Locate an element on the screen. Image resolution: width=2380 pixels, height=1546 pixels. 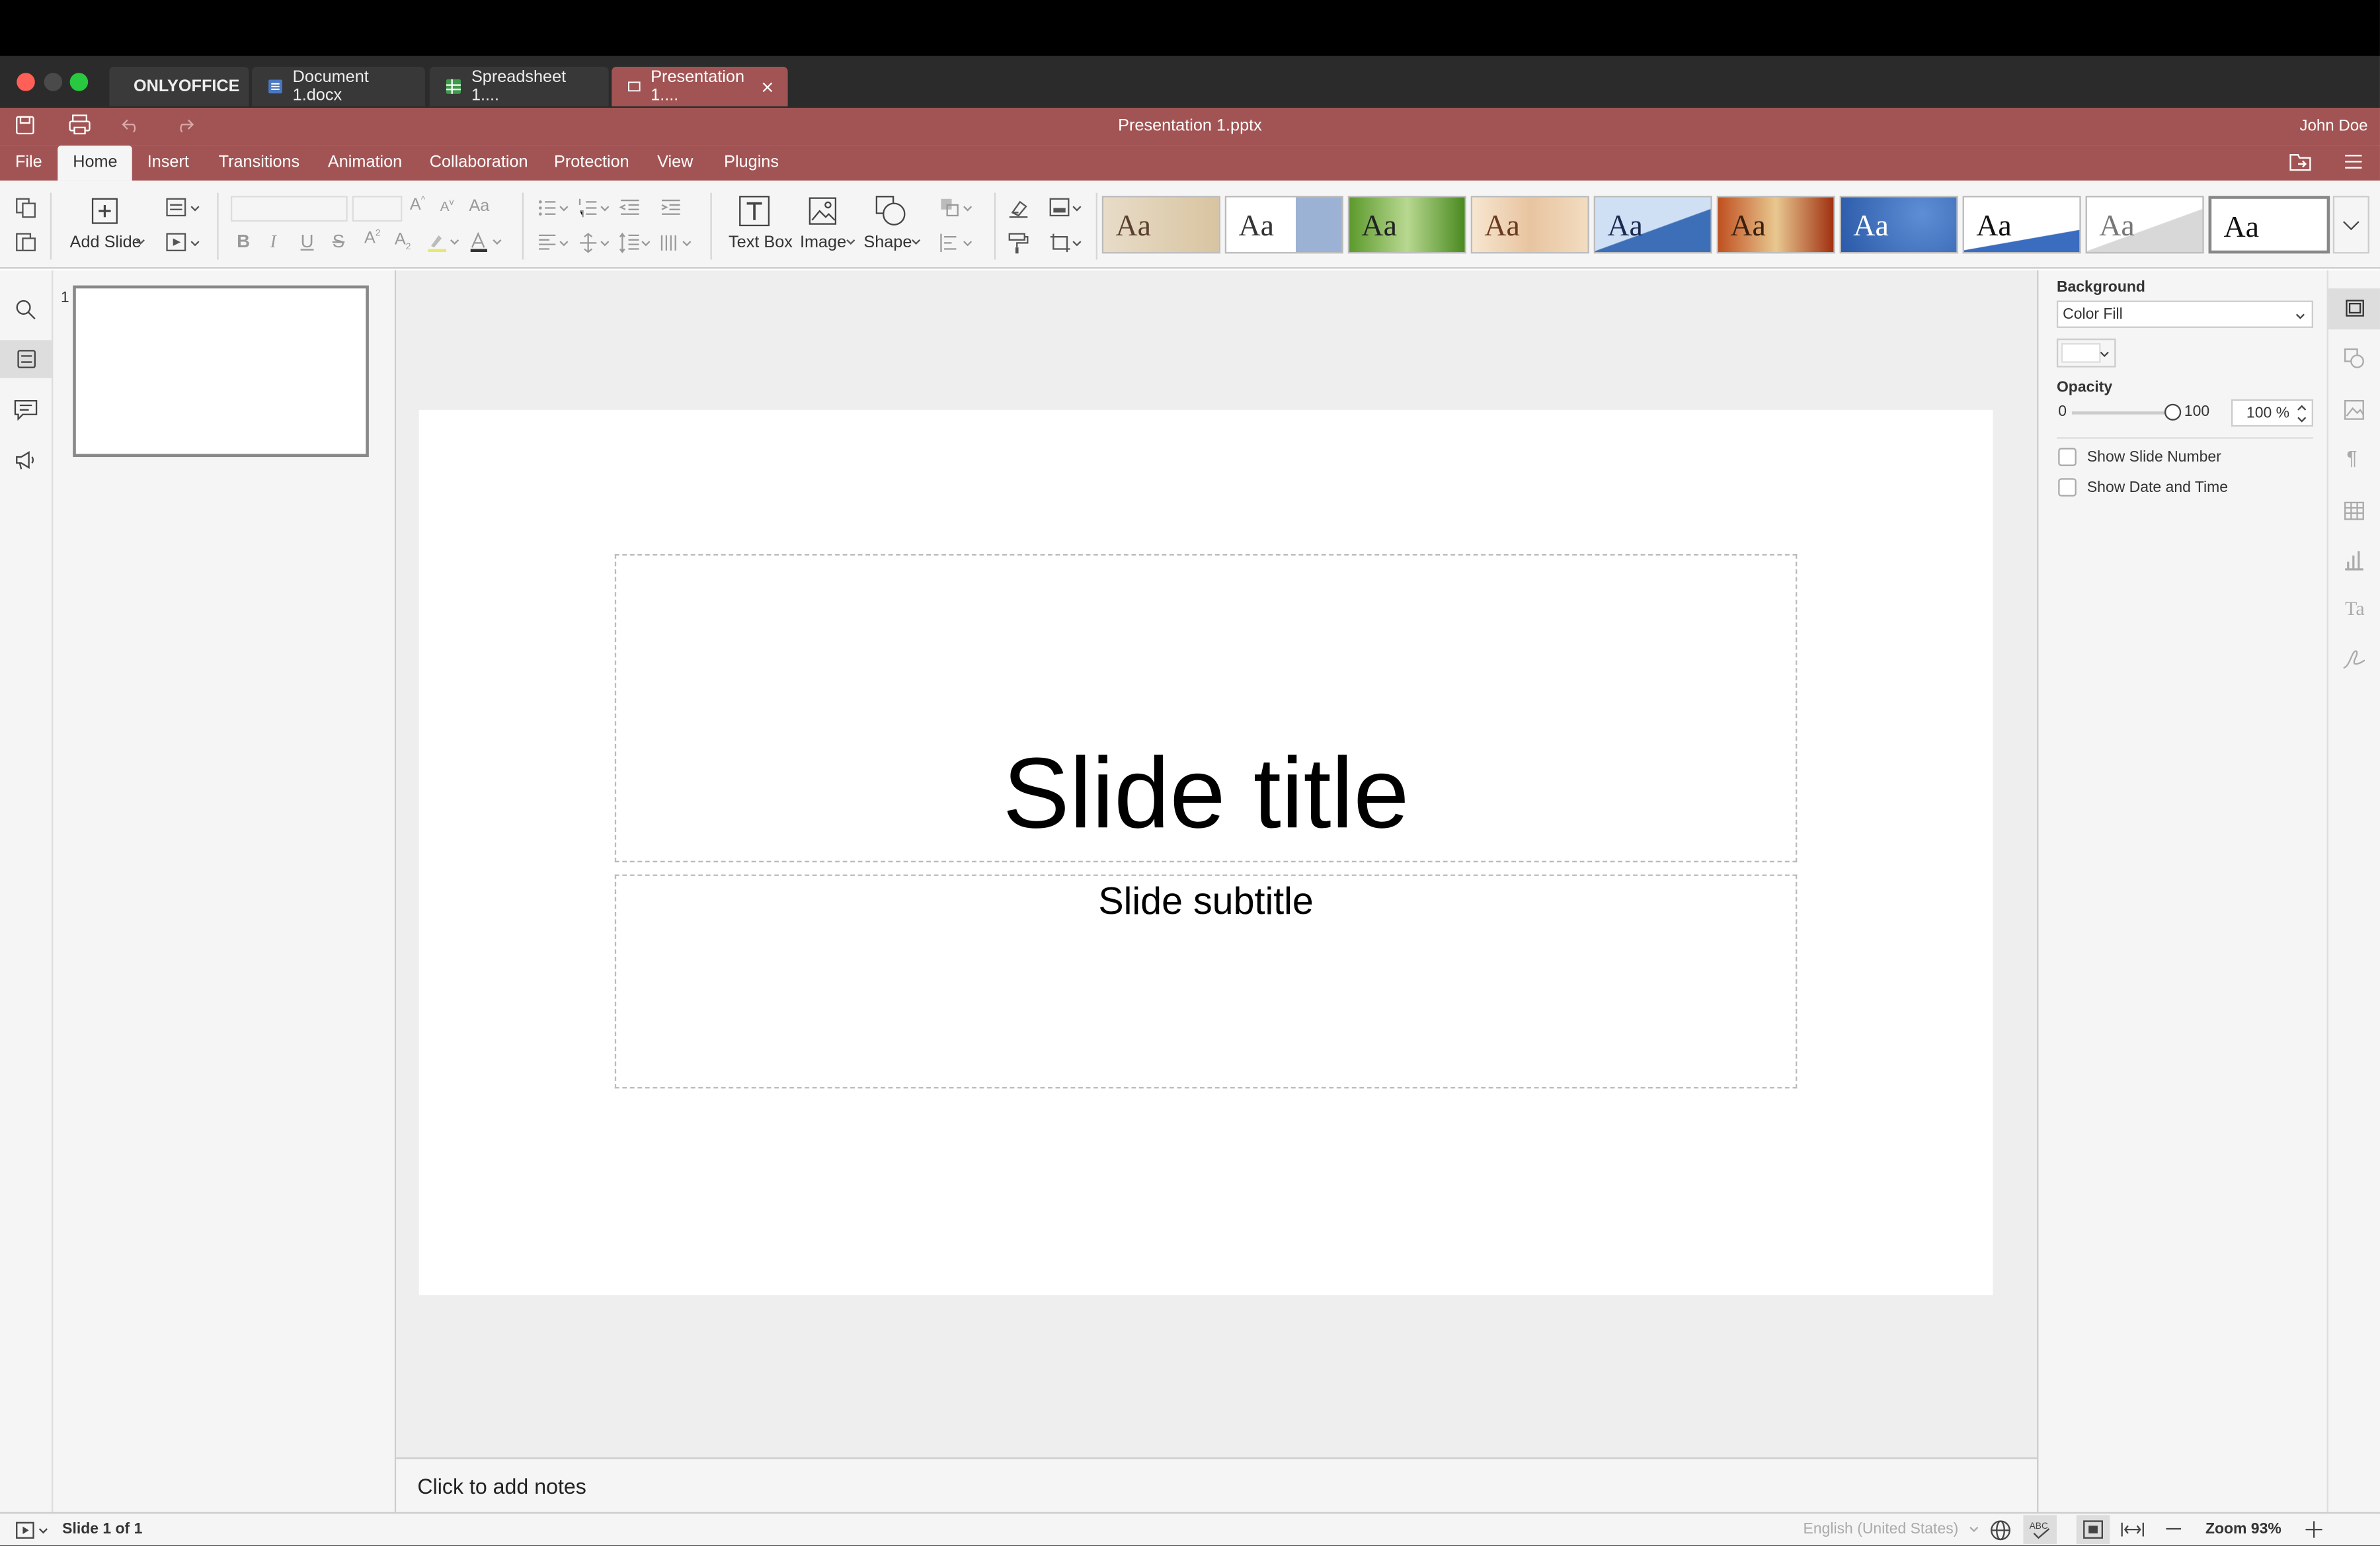
add-slide-icon is located at coordinates (104, 210).